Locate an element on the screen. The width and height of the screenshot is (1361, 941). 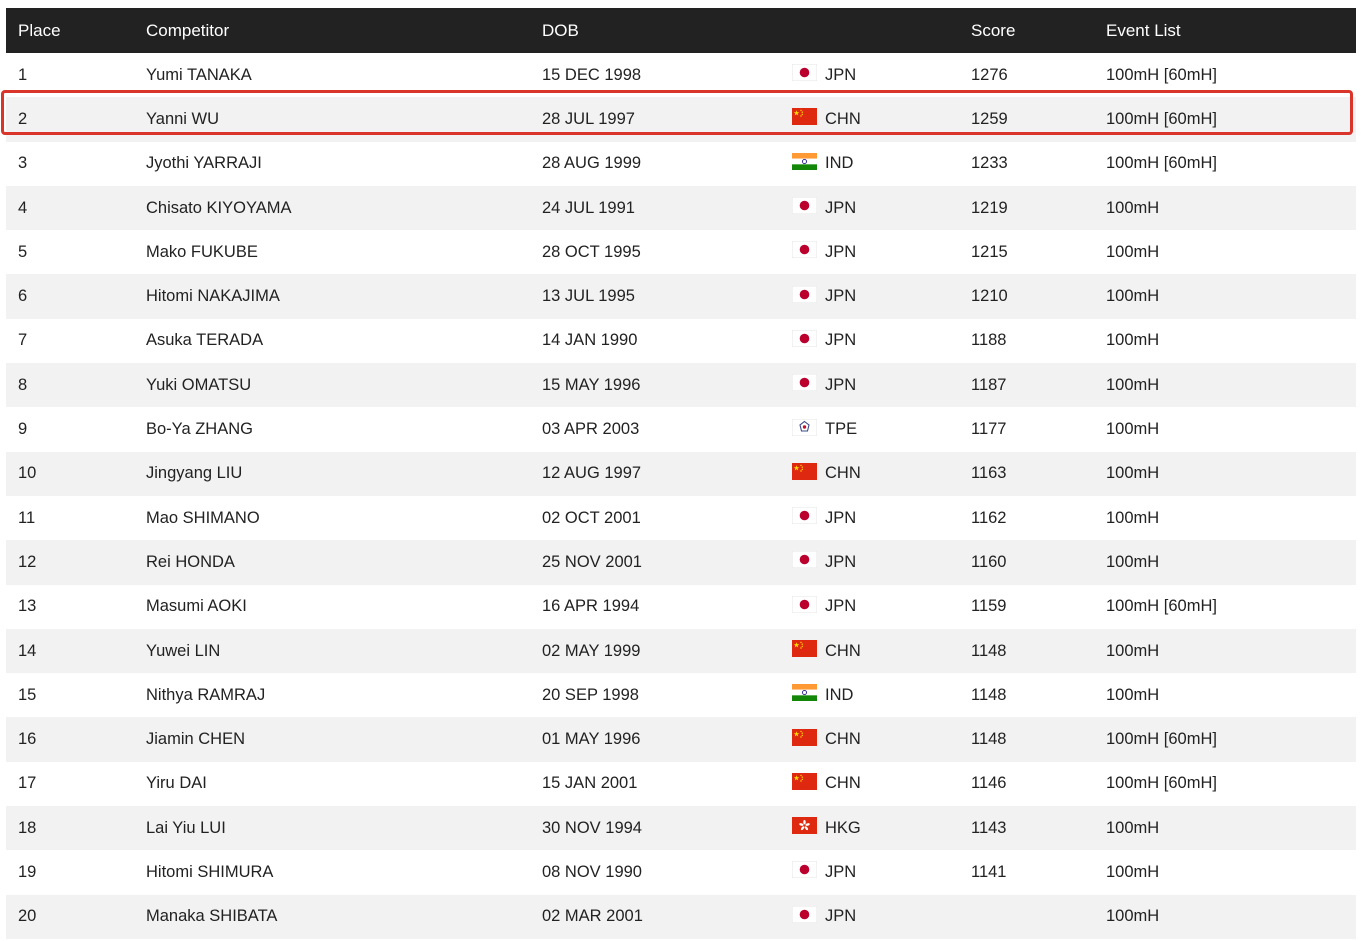
dob-cell: 12 AUG 1997 is located at coordinates (592, 473).